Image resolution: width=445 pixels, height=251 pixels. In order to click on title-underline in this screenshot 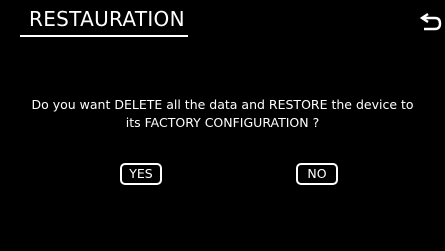, I will do `click(104, 36)`.